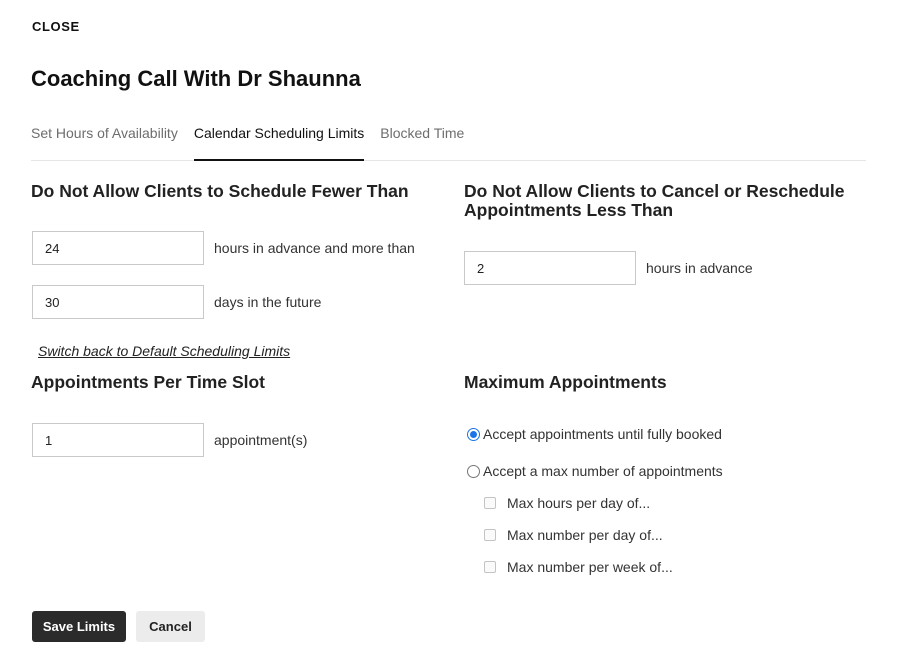  I want to click on per-slot-suffix: appointment(s), so click(261, 440).